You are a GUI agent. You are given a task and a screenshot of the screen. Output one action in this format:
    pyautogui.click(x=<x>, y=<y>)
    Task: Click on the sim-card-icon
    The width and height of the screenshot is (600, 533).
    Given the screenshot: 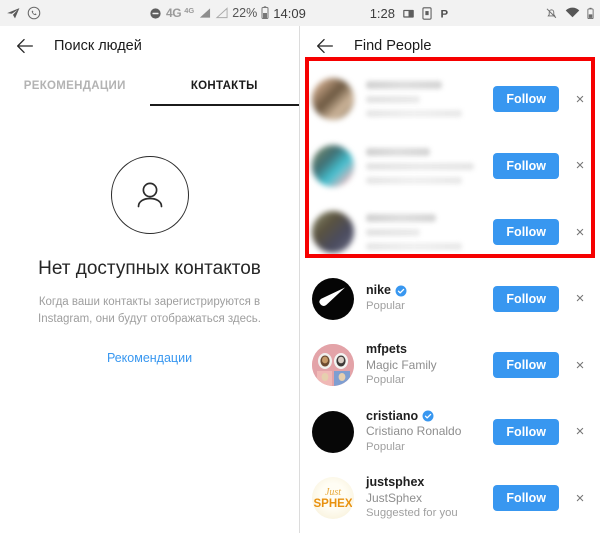 What is the action you would take?
    pyautogui.click(x=427, y=13)
    